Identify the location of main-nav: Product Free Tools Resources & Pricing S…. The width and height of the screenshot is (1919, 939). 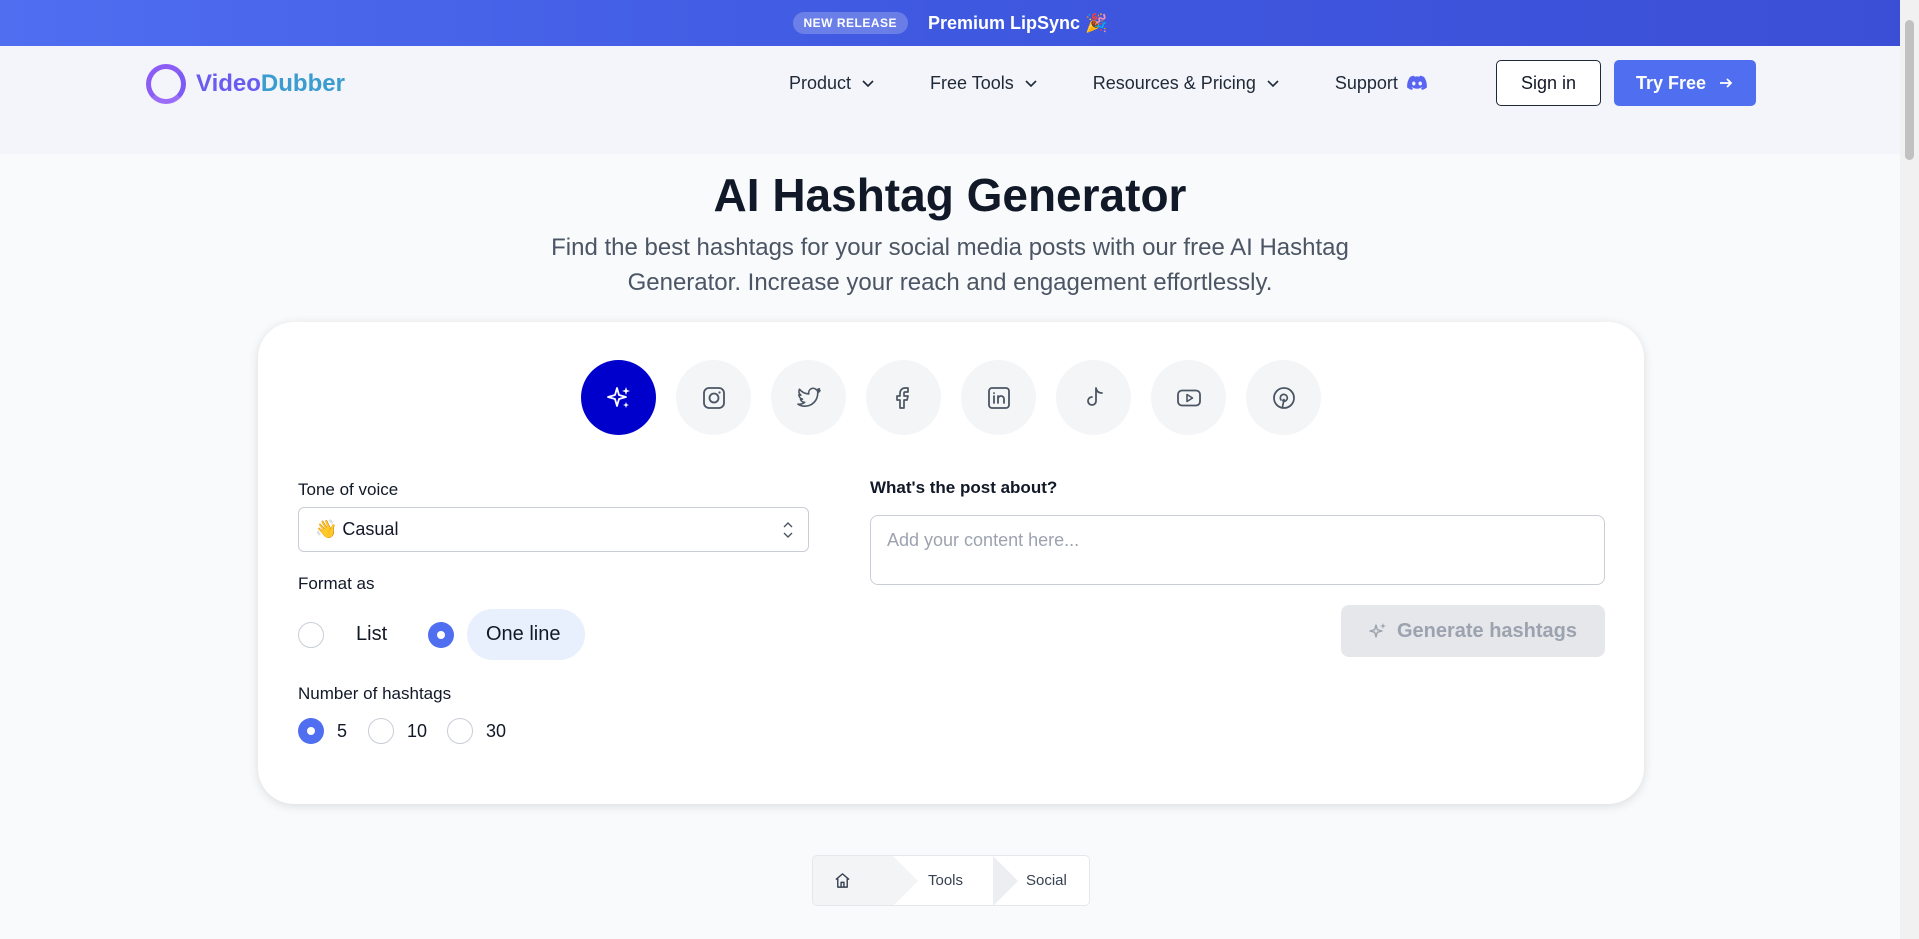
(1108, 83).